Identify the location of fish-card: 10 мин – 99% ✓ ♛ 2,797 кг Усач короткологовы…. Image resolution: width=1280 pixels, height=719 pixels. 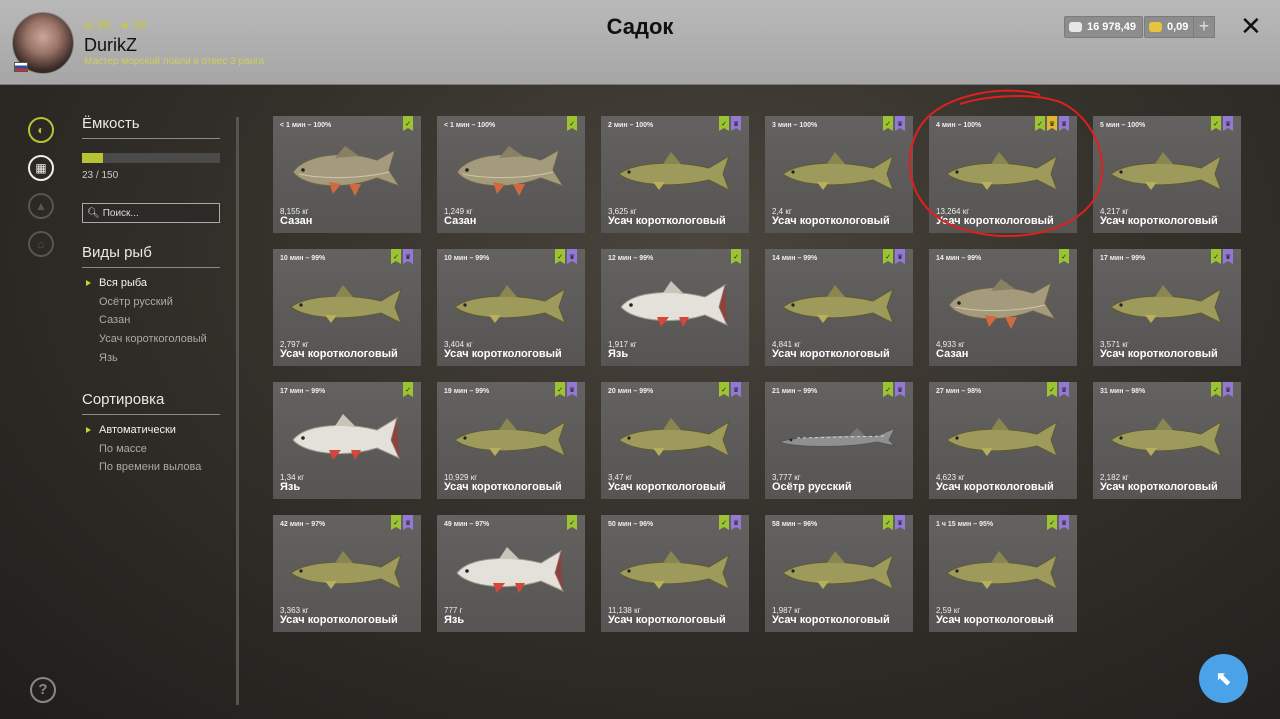
(347, 307).